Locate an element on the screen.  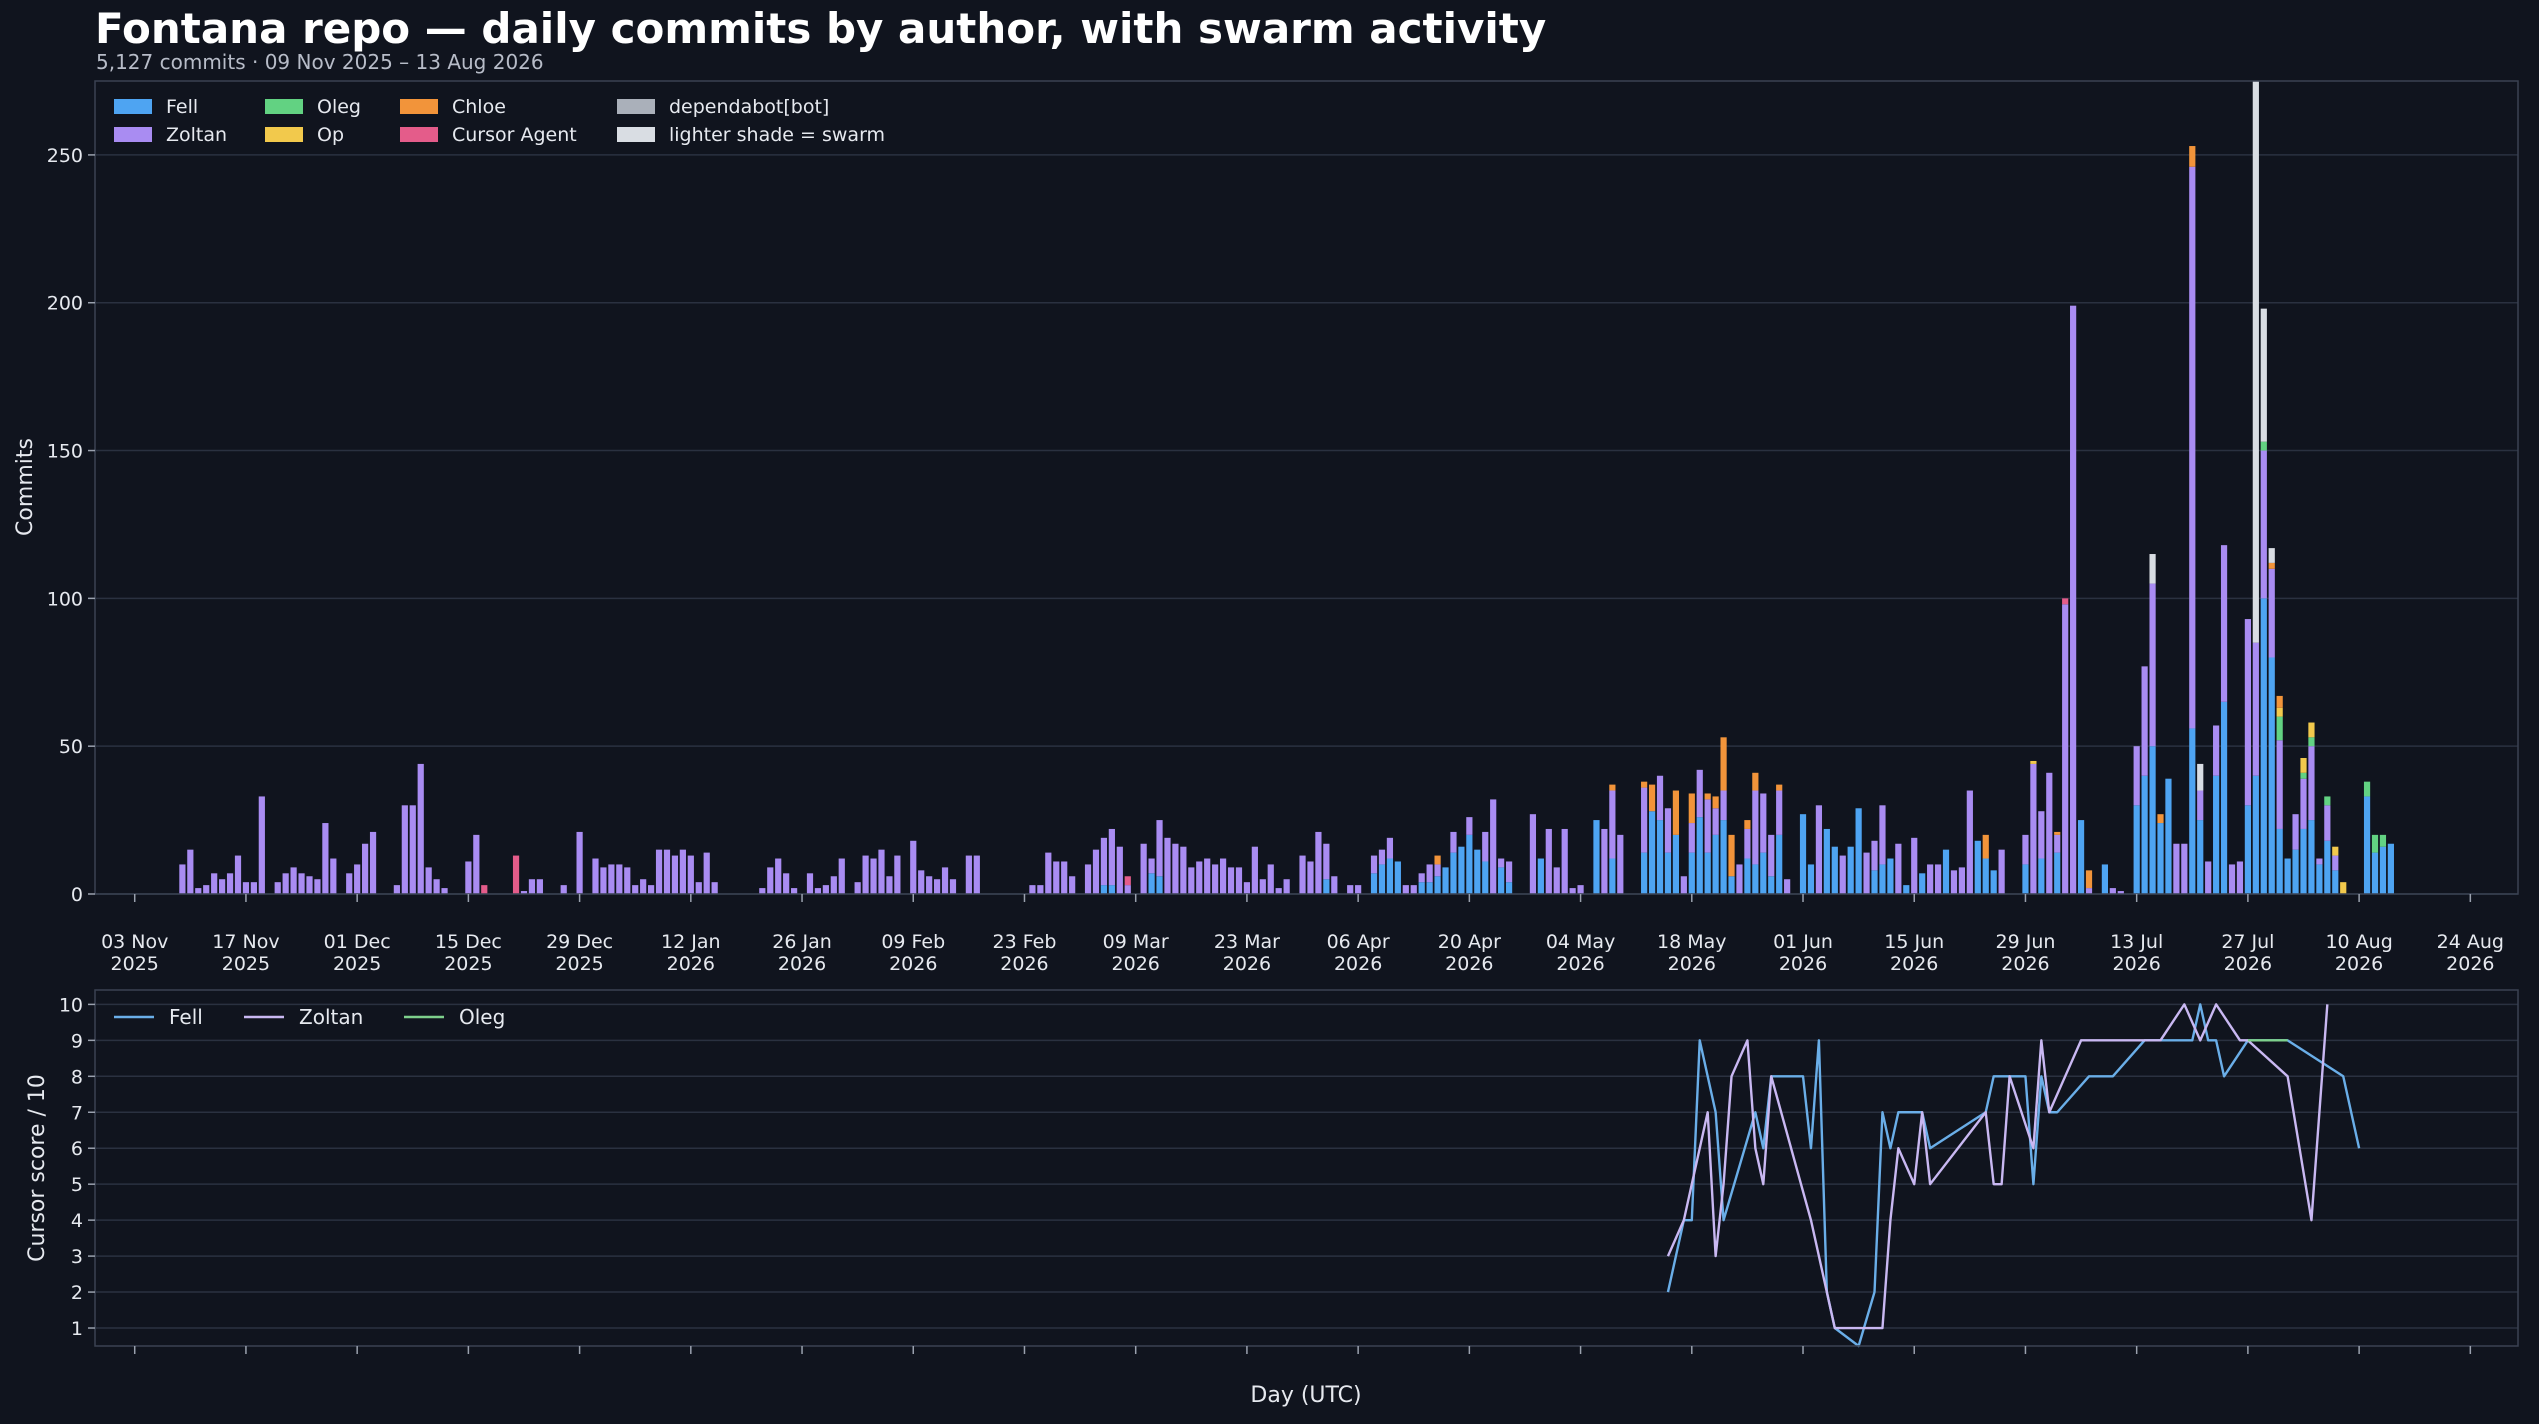
bottom-y-tick-label: 8 is located at coordinates (77, 1077).